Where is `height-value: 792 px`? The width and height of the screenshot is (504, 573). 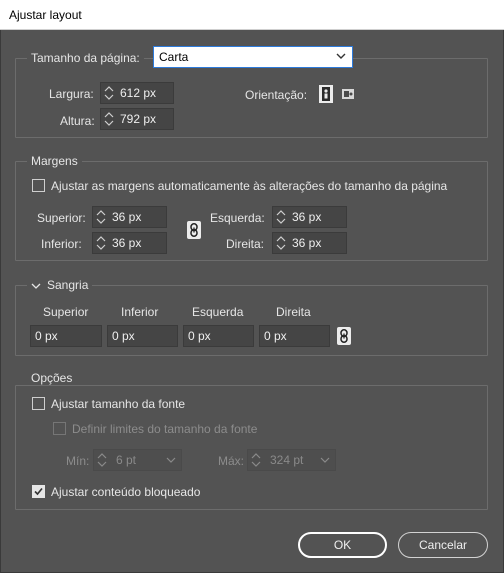 height-value: 792 px is located at coordinates (138, 119).